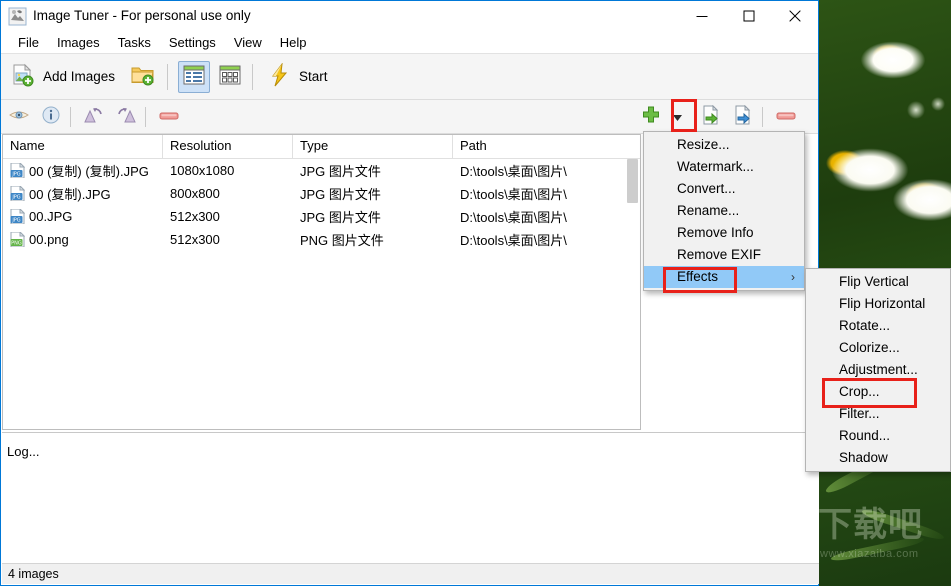 This screenshot has width=951, height=586. What do you see at coordinates (63, 76) in the screenshot?
I see `add-images-button: Add Images` at bounding box center [63, 76].